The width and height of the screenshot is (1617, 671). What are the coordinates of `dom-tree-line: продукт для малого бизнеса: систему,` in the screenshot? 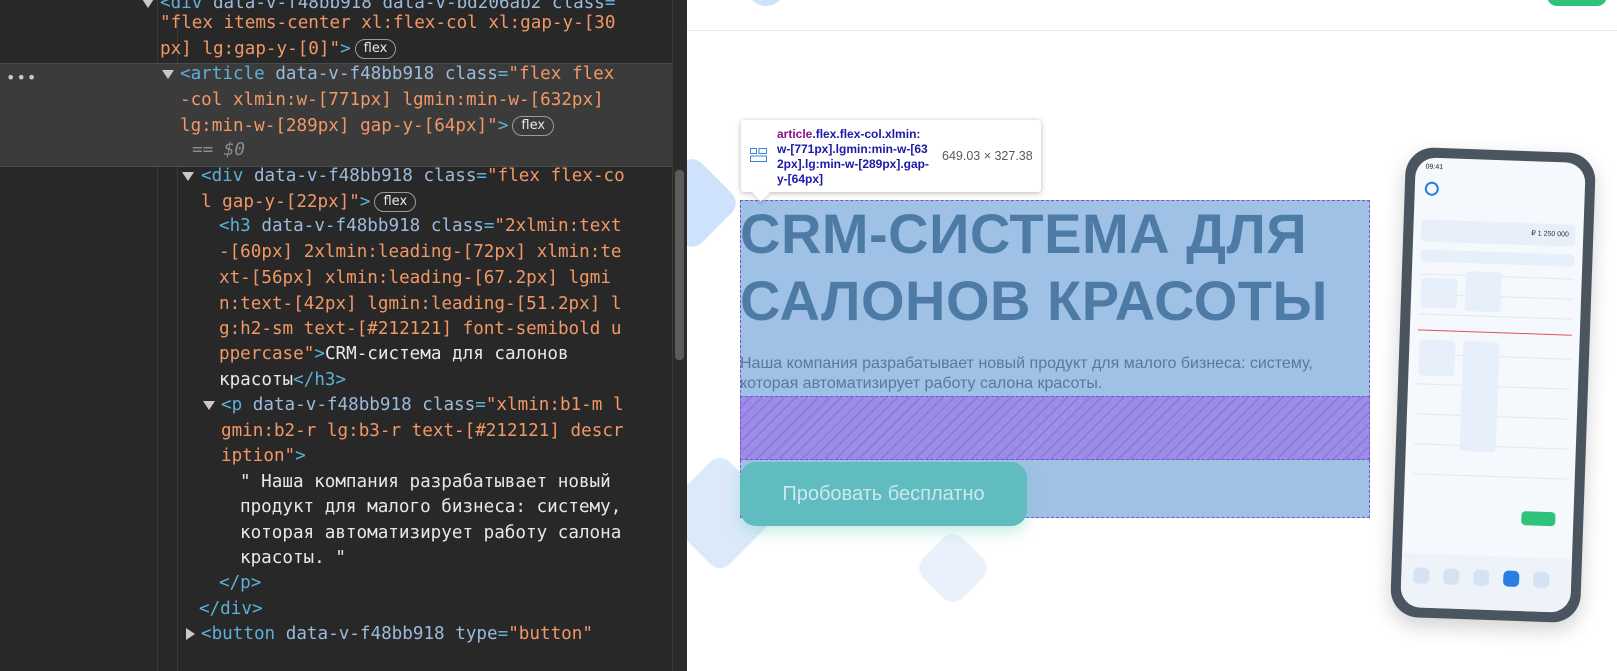 It's located at (430, 507).